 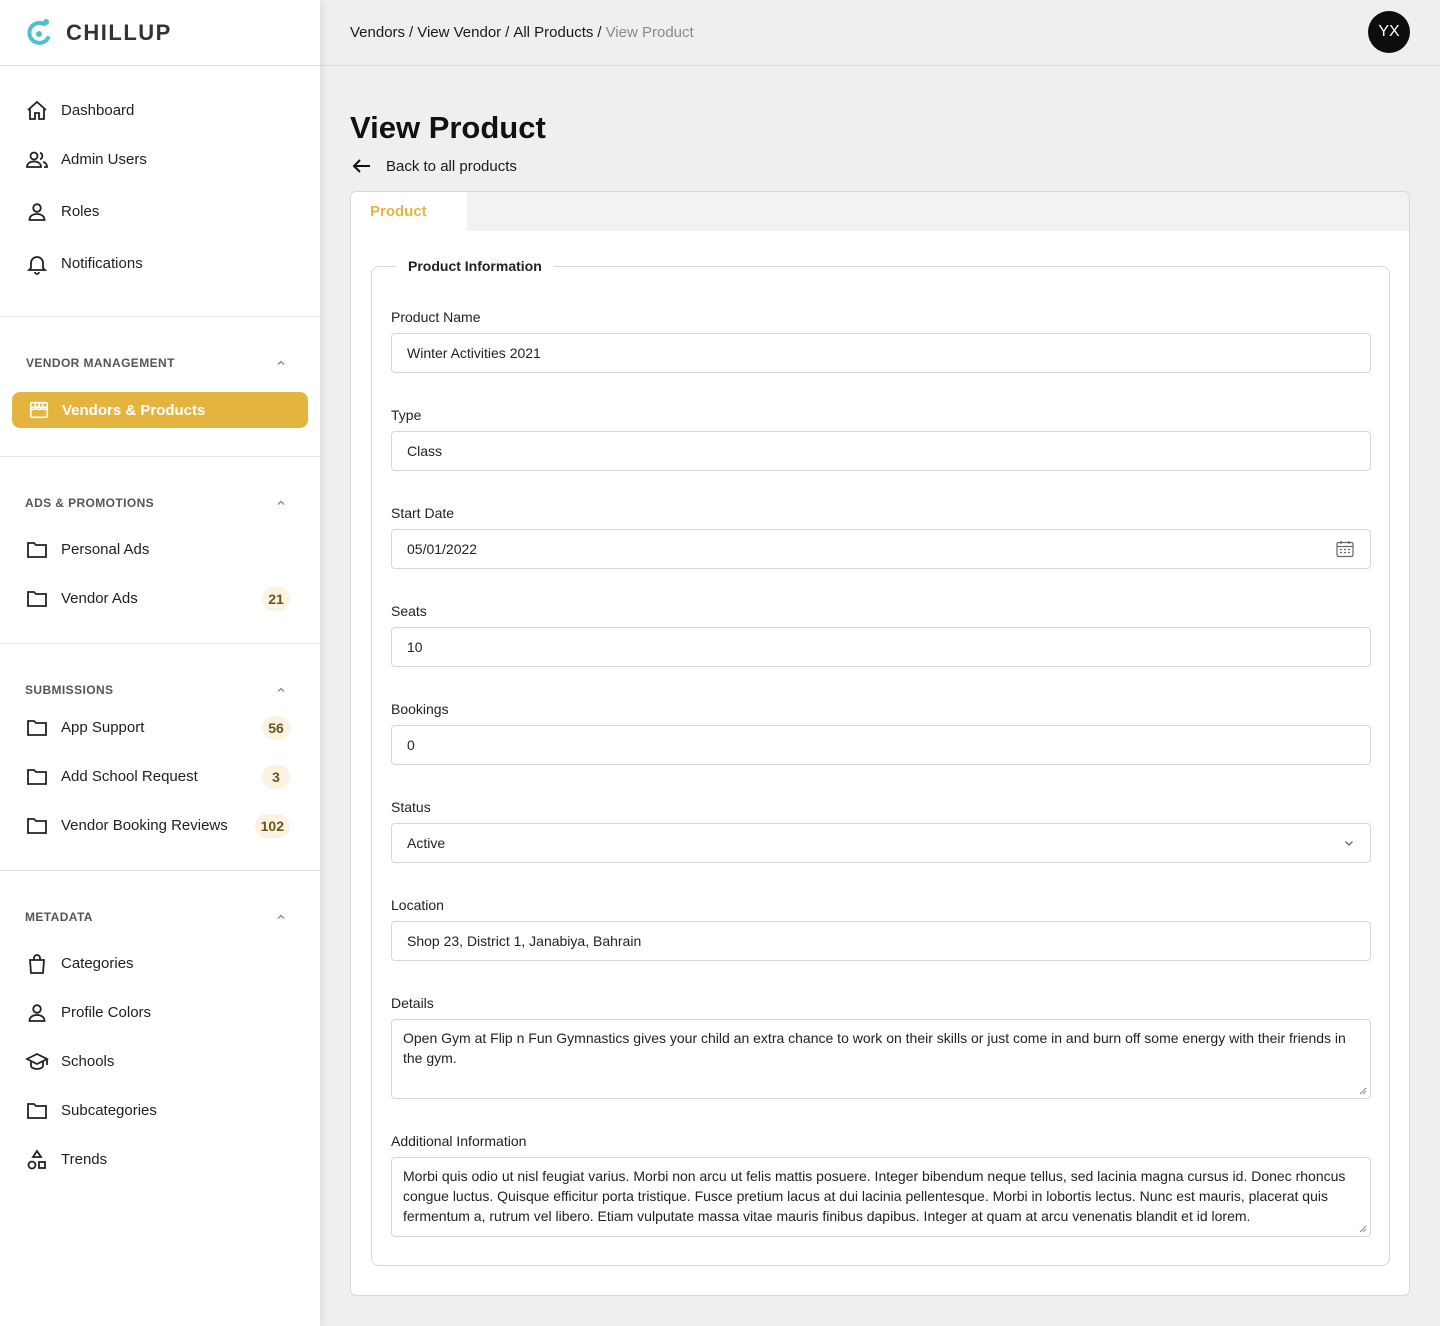 What do you see at coordinates (160, 211) in the screenshot?
I see `sidebar-item-roles: Roles` at bounding box center [160, 211].